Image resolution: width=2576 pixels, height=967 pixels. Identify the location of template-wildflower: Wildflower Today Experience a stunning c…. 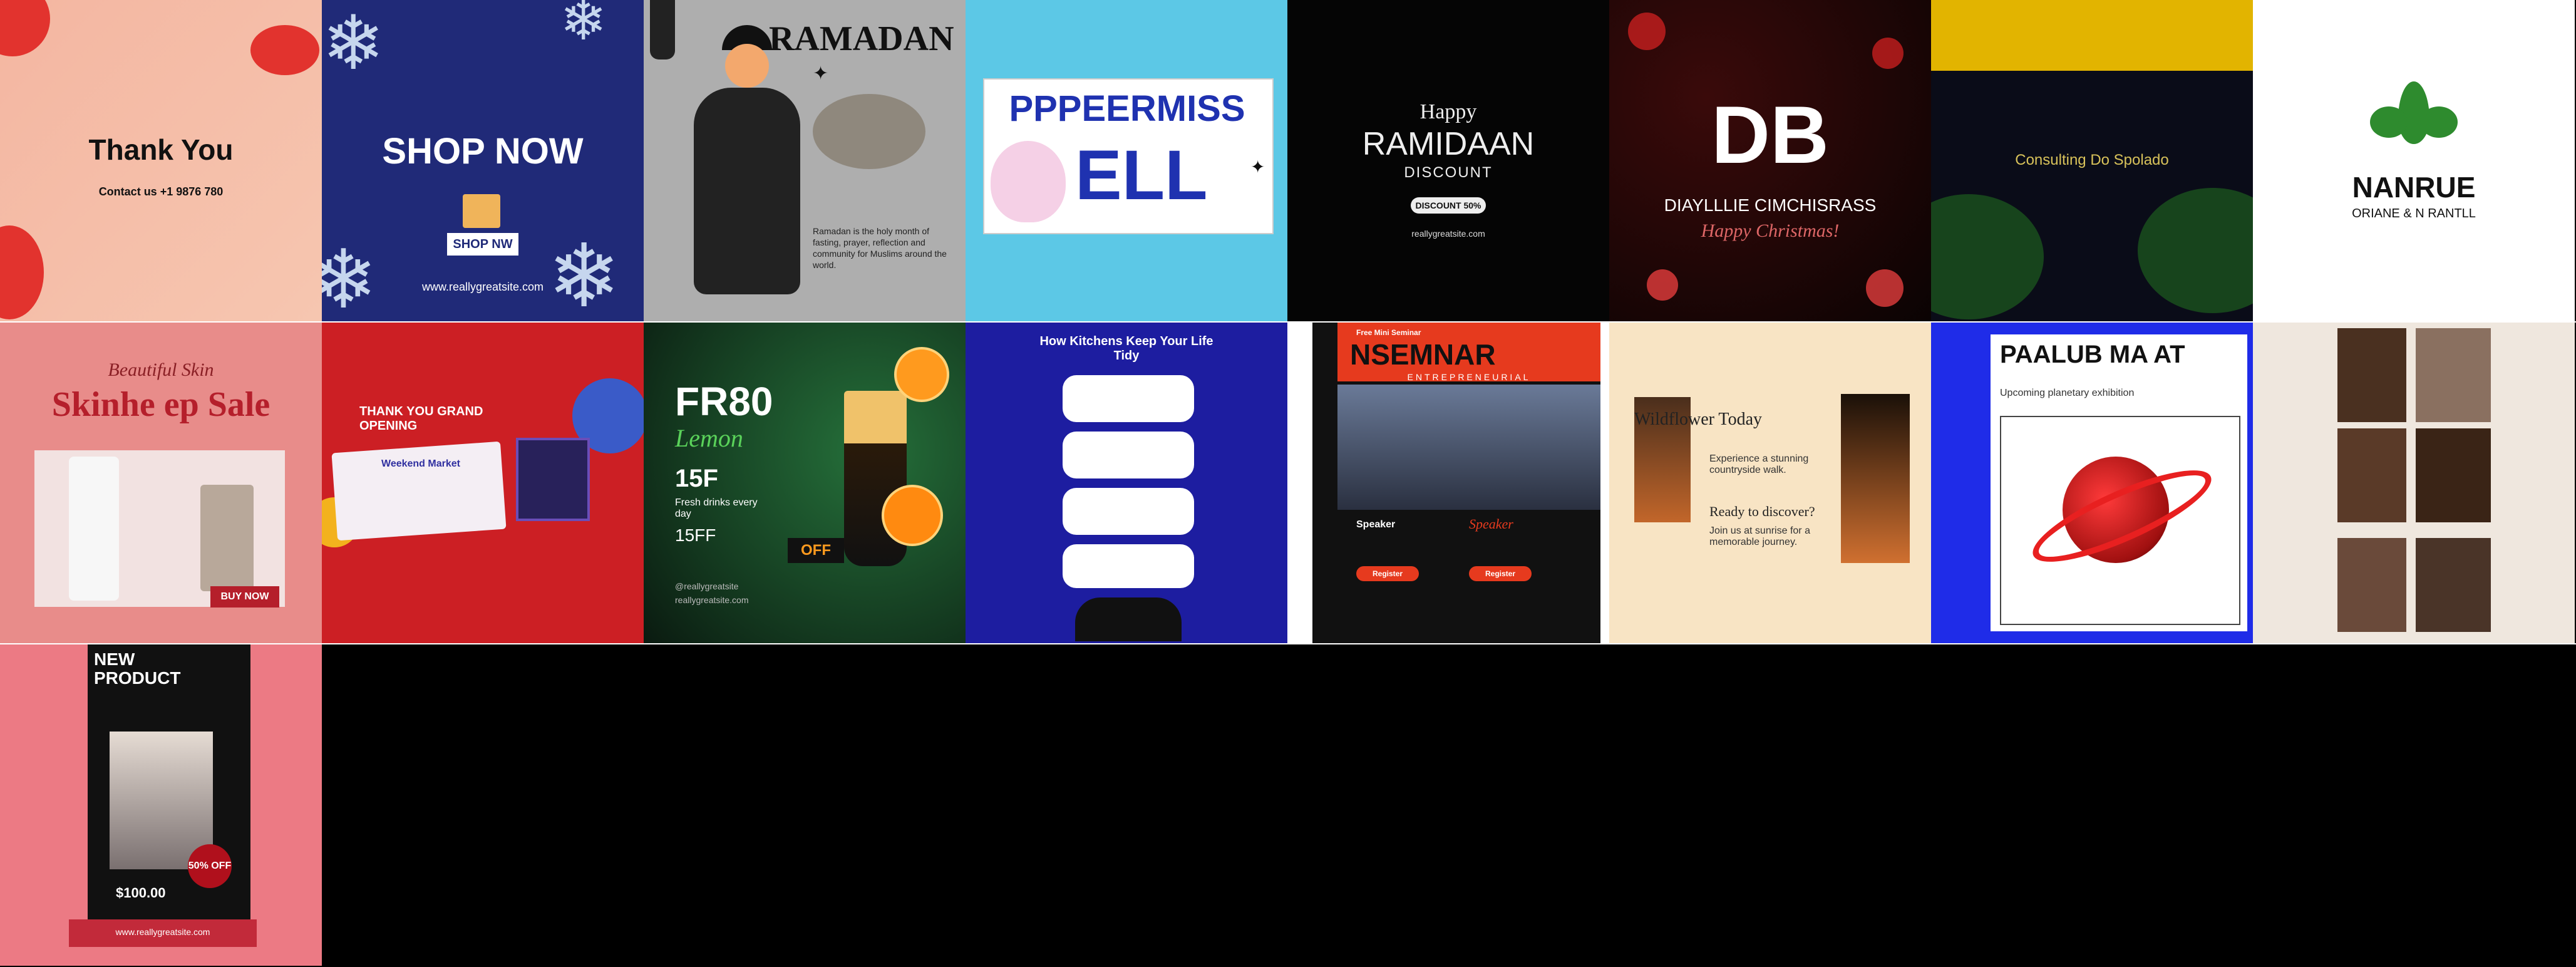
(1770, 483).